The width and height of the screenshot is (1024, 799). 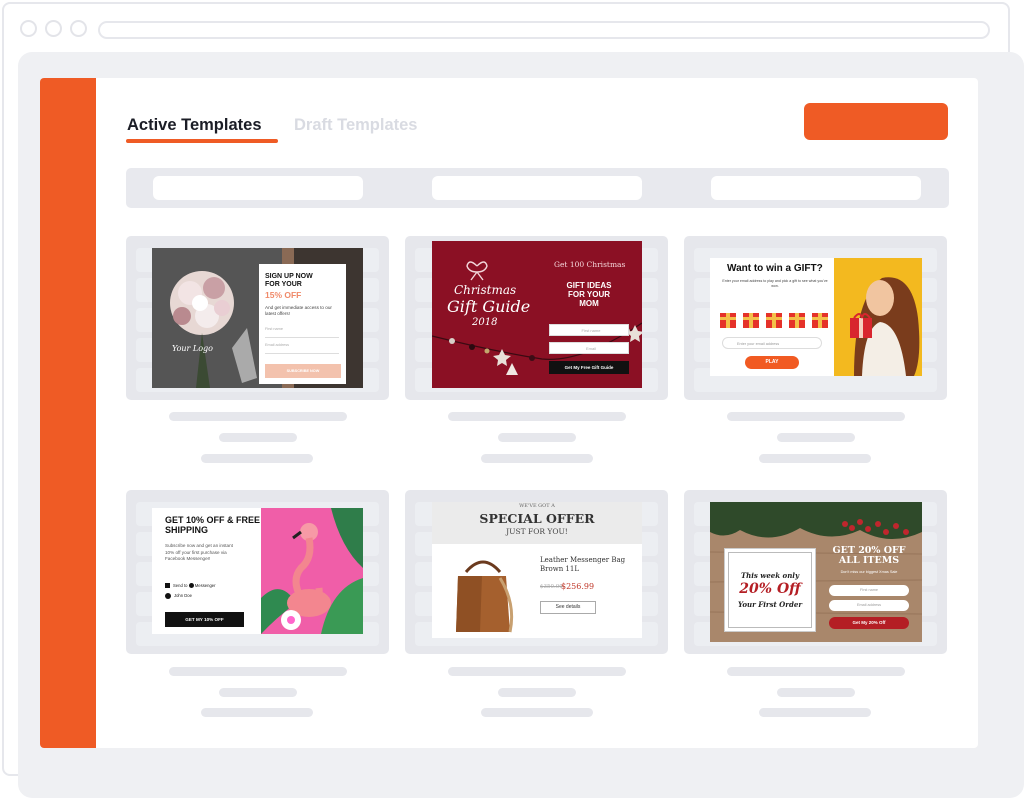 What do you see at coordinates (816, 671) in the screenshot?
I see `card-6-title-placeholder` at bounding box center [816, 671].